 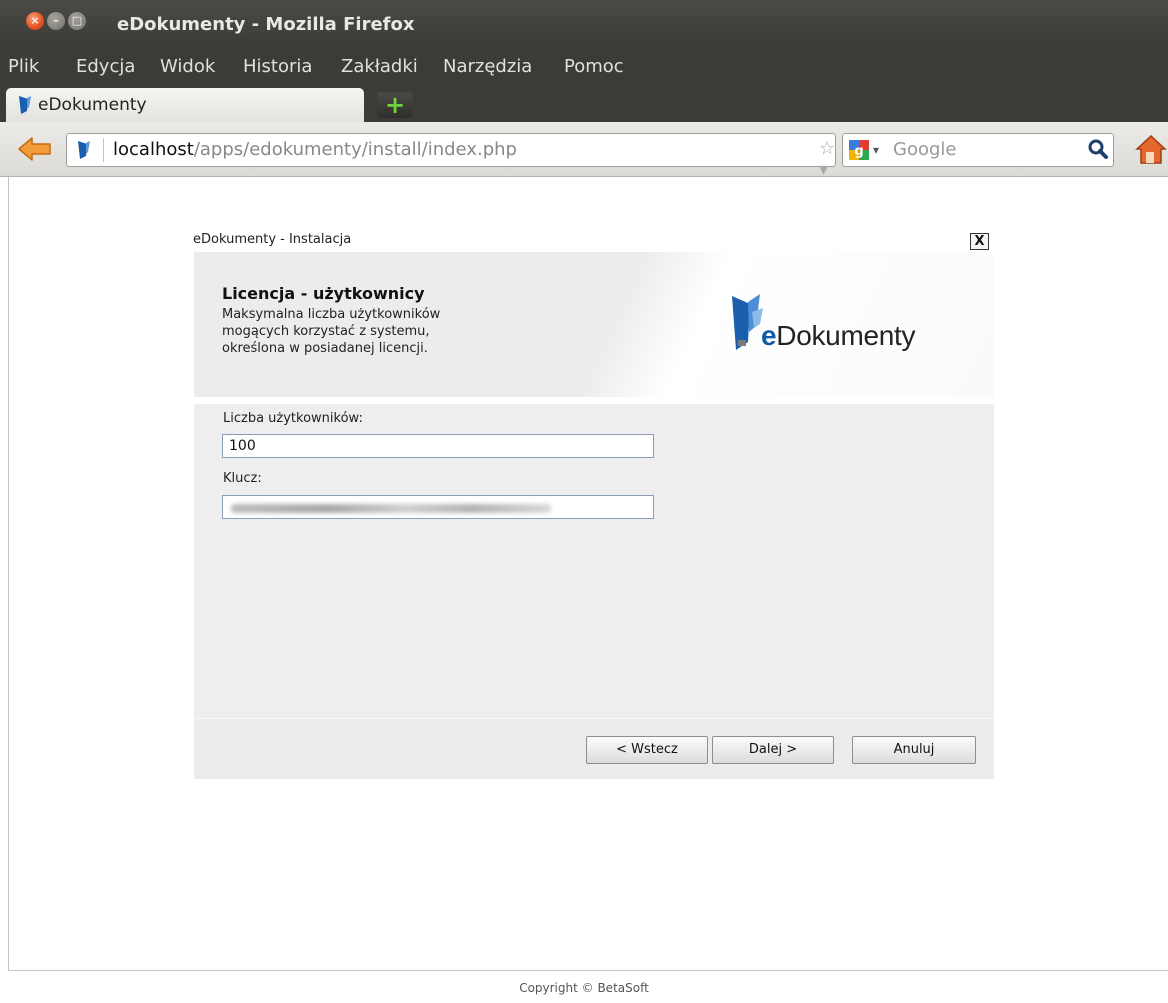 What do you see at coordinates (588, 970) in the screenshot?
I see `footer-divider` at bounding box center [588, 970].